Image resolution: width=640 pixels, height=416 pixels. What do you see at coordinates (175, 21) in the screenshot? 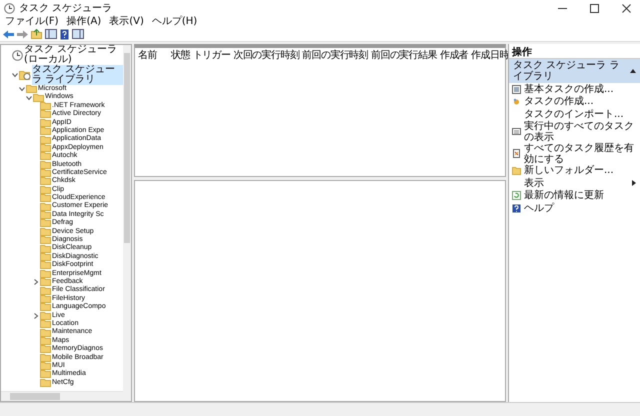
I see `menu-item: ヘルプ(H)` at bounding box center [175, 21].